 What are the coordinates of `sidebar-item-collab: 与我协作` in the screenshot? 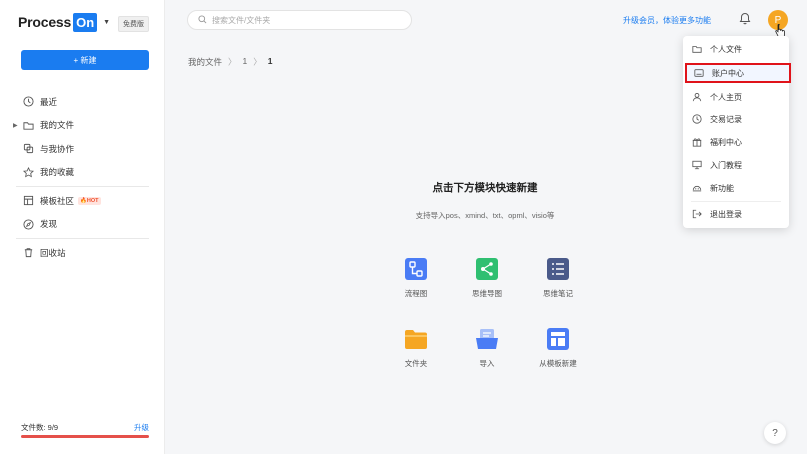 It's located at (82, 149).